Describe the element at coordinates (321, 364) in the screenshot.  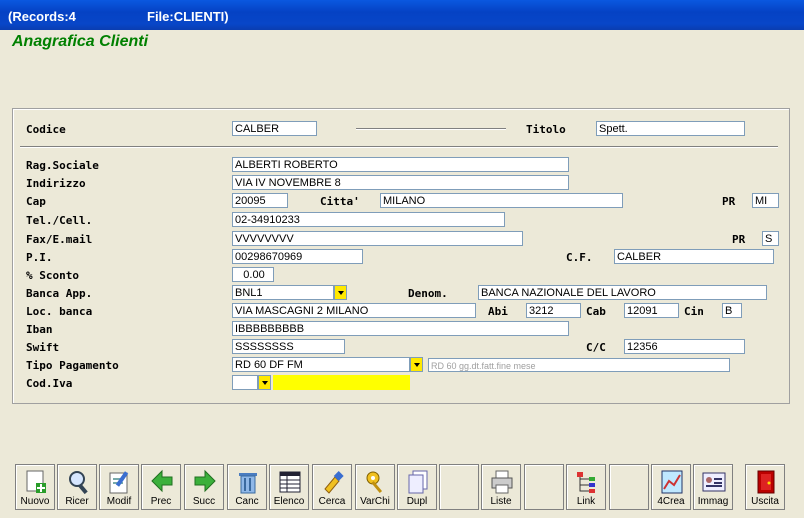
I see `tipo-pagamento-select: RD 60 DF FM` at that location.